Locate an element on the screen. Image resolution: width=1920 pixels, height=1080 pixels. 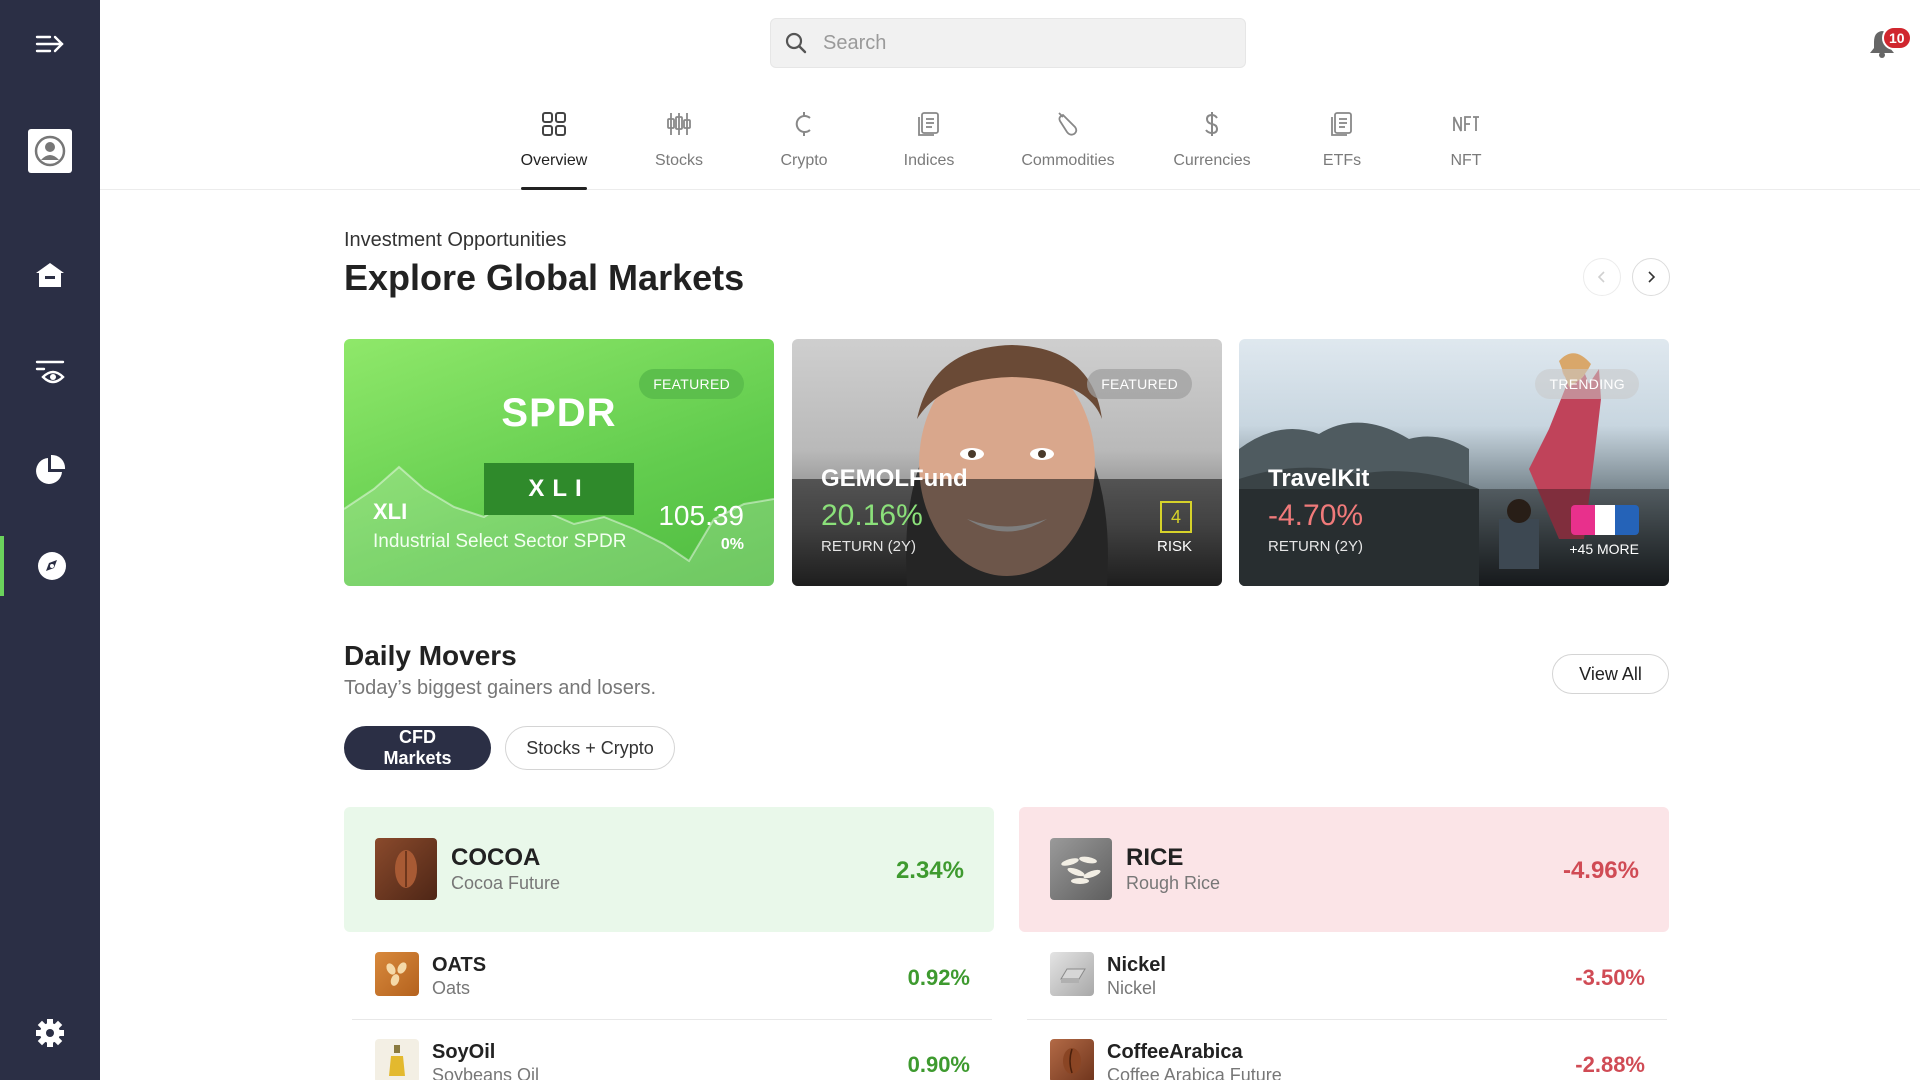
avatar is located at coordinates (50, 151).